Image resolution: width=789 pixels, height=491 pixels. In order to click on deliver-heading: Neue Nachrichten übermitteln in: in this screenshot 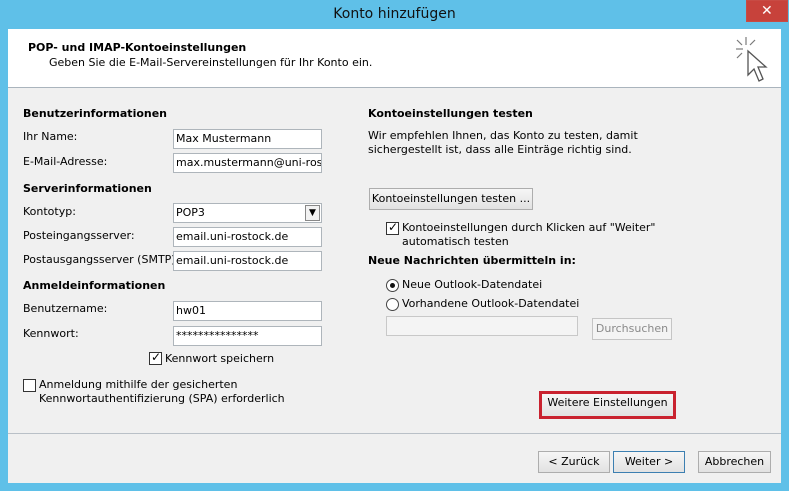, I will do `click(472, 260)`.